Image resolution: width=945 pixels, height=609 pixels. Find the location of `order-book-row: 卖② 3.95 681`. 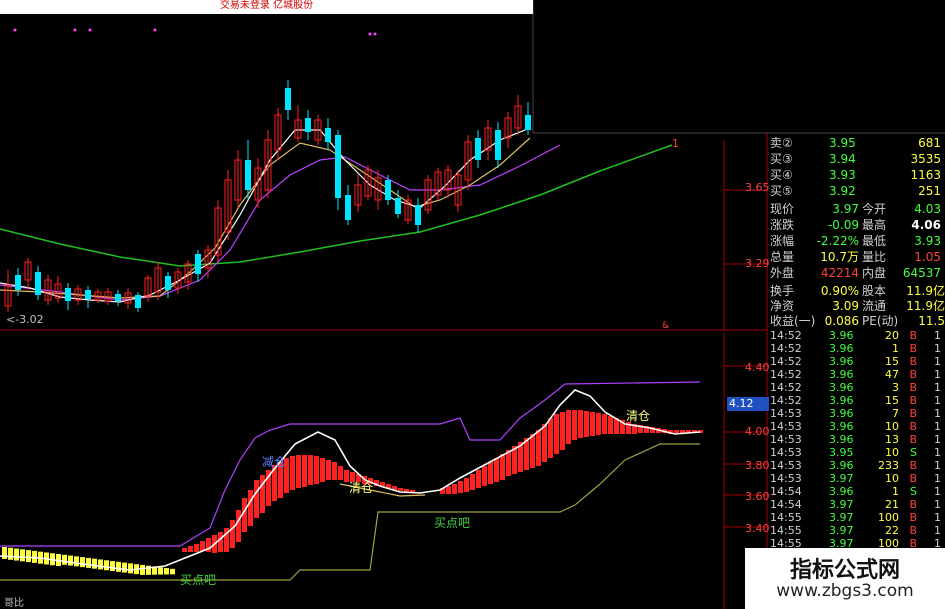

order-book-row: 卖② 3.95 681 is located at coordinates (856, 143).